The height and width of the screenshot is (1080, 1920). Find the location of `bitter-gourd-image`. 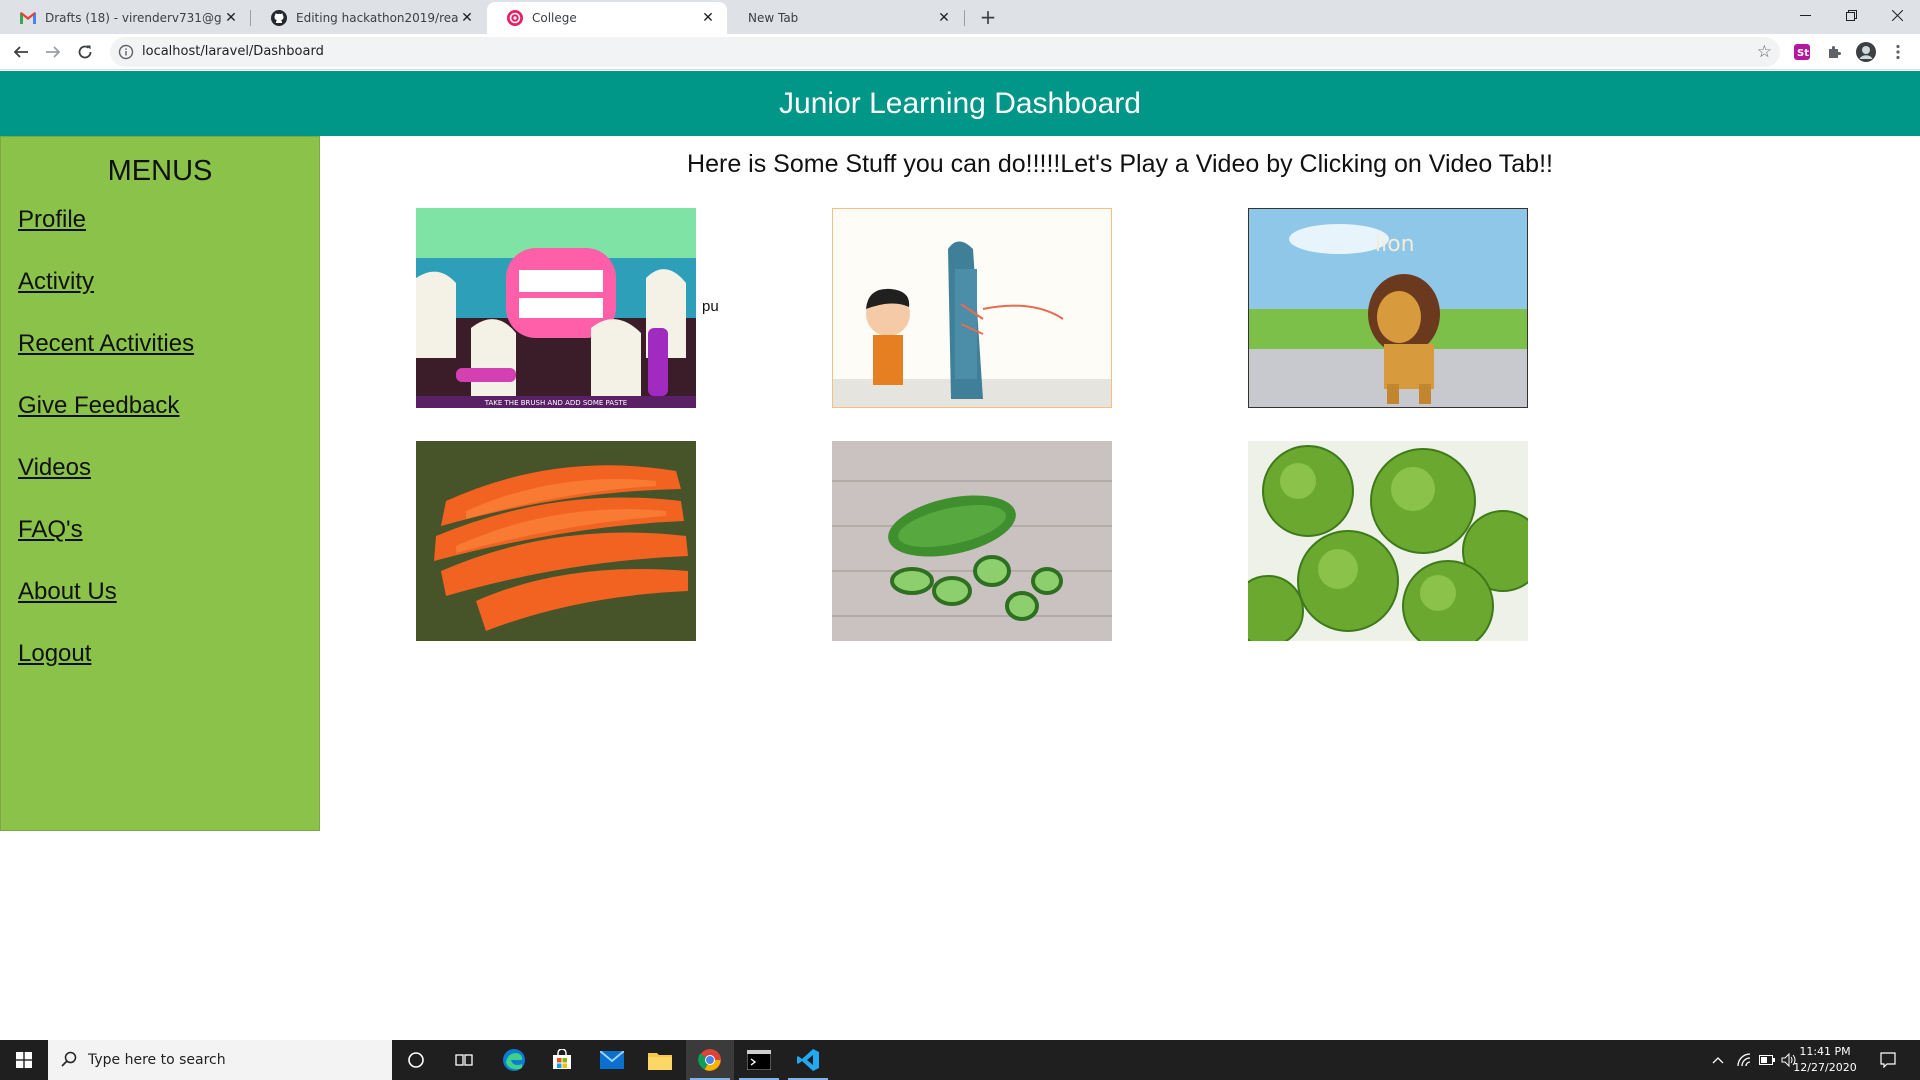

bitter-gourd-image is located at coordinates (972, 541).